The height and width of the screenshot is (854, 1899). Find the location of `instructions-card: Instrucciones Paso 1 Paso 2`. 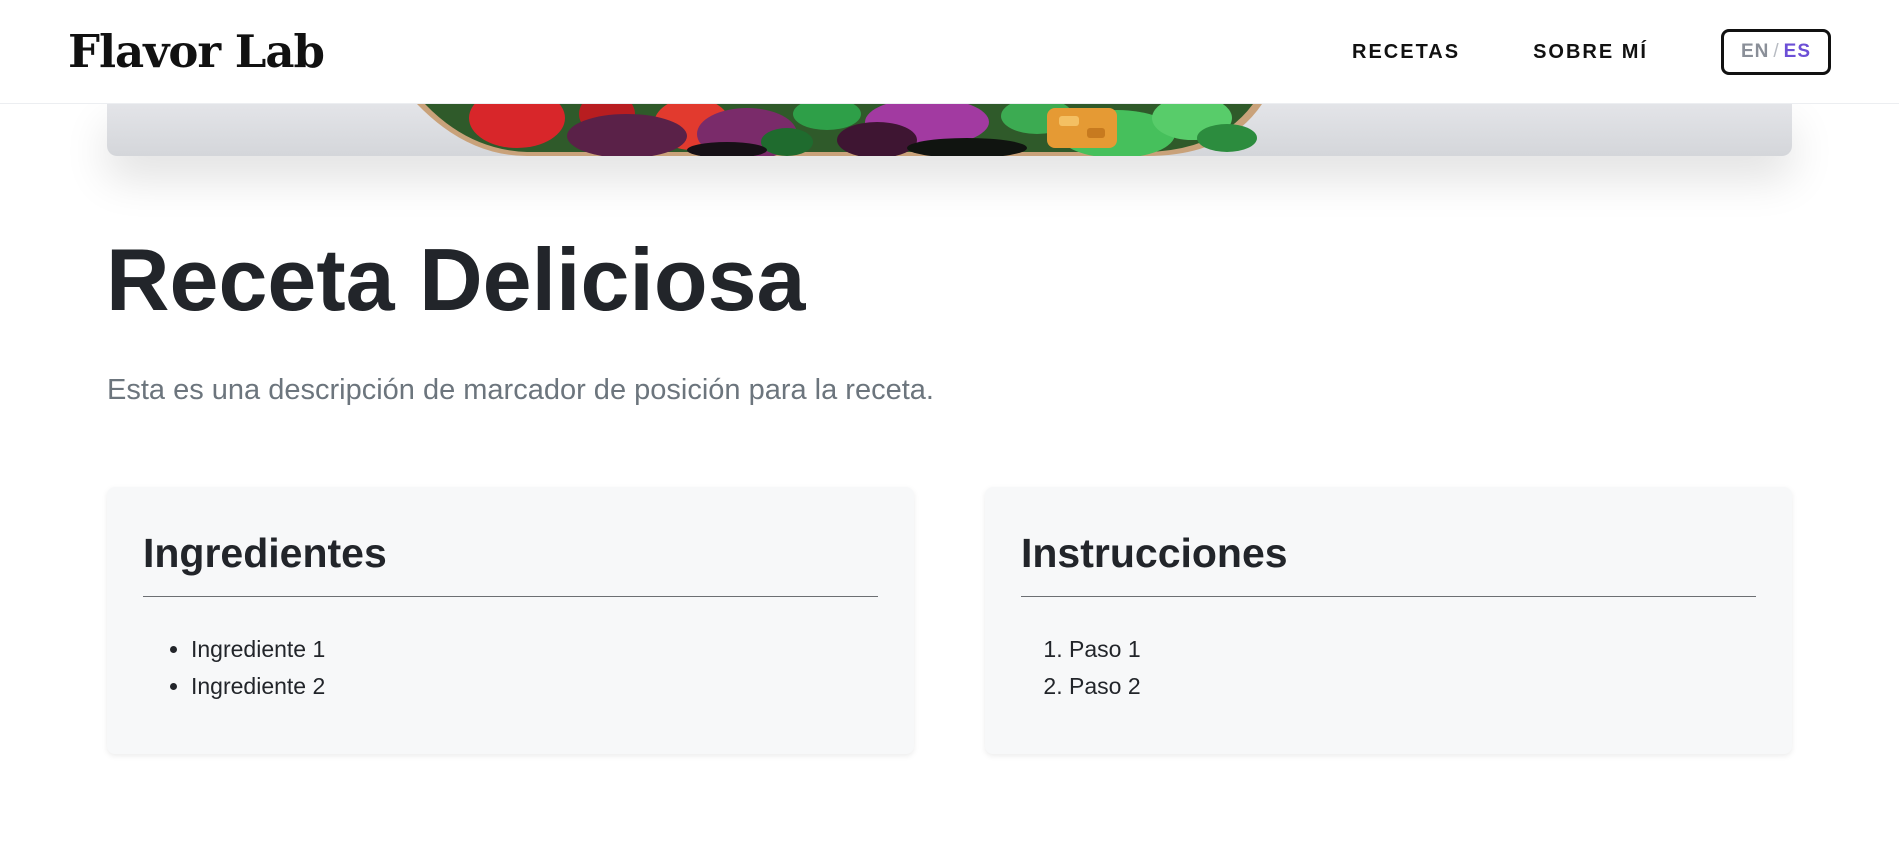

instructions-card: Instrucciones Paso 1 Paso 2 is located at coordinates (1388, 620).